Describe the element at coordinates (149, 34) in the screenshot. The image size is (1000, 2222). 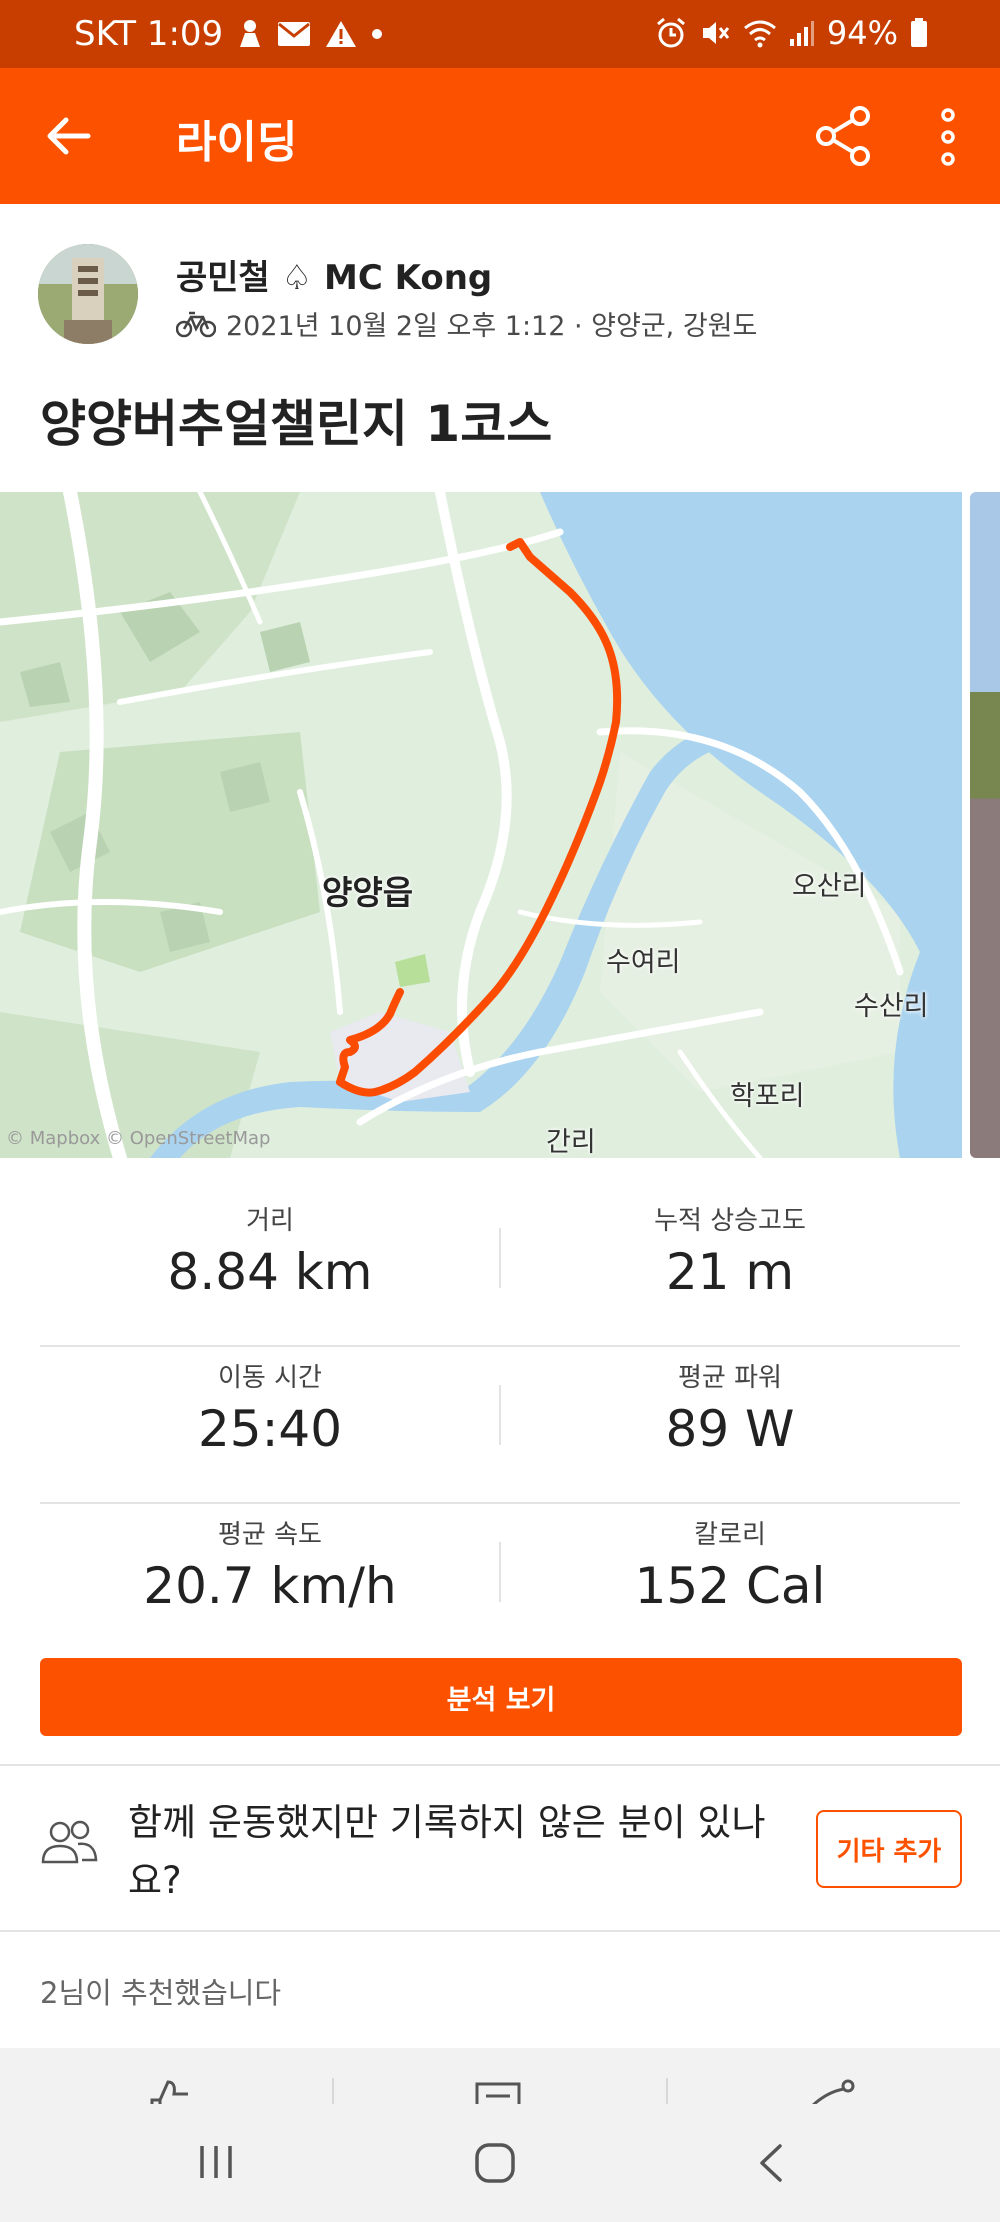
I see `carrier-time: SKT 1:09` at that location.